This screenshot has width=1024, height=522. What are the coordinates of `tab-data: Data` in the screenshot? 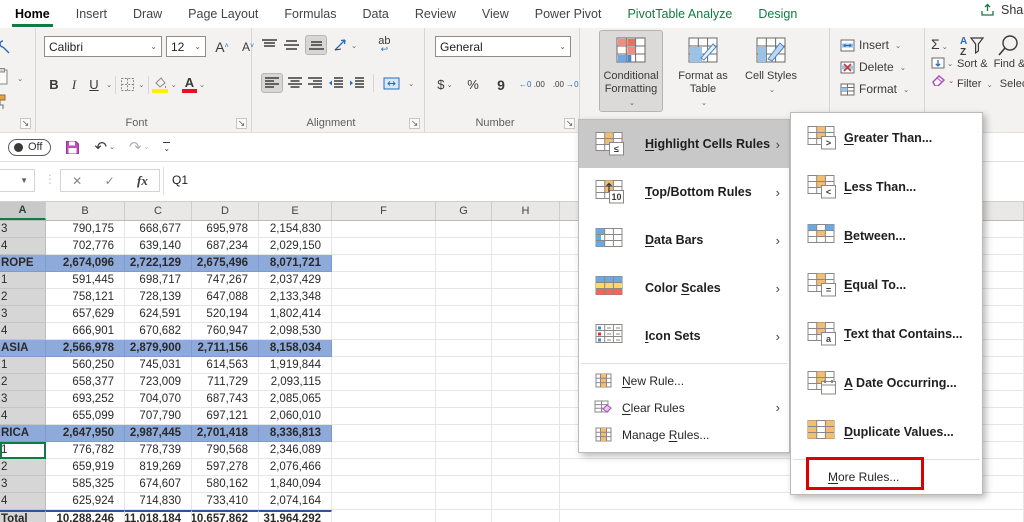 It's located at (375, 14).